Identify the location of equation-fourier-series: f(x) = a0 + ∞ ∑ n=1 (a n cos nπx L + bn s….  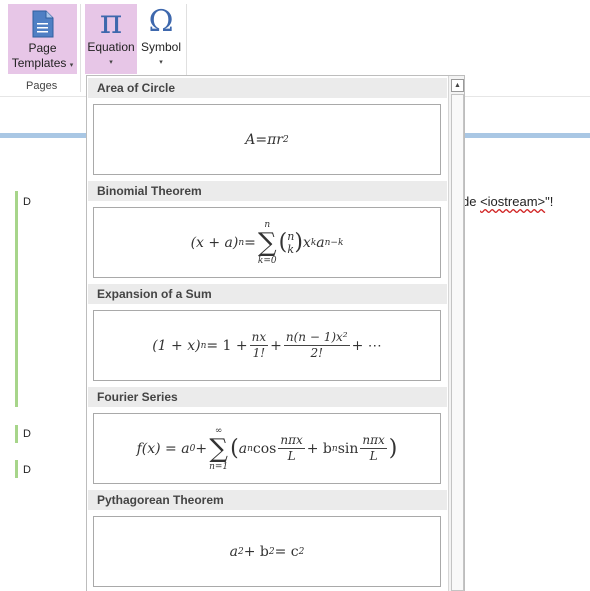
(267, 448).